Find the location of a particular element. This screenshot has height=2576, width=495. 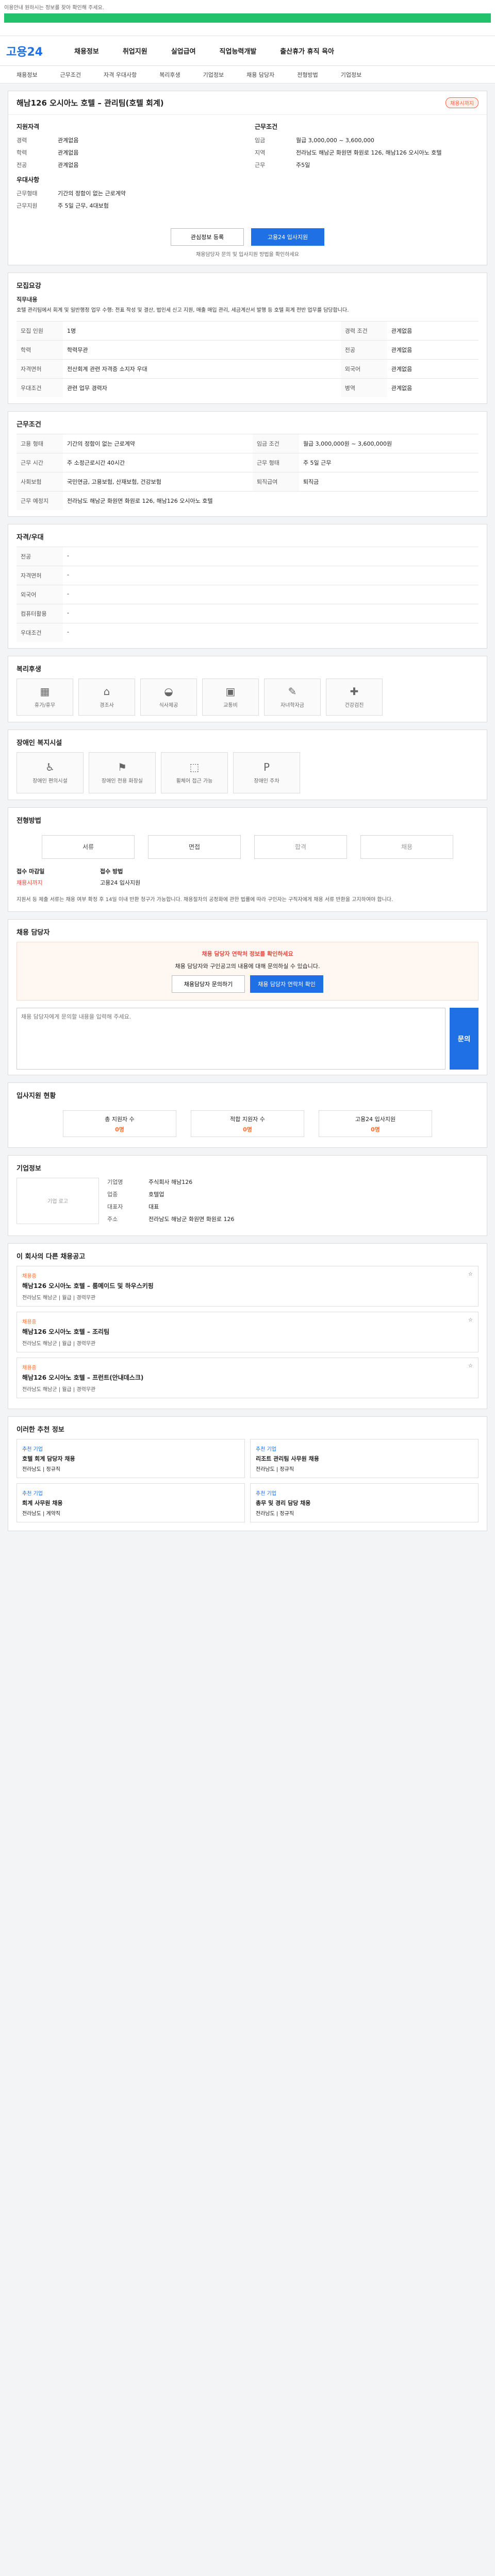

job-name: 해남126 오시아노 호텔 – 프런트(안내데스크) is located at coordinates (247, 1377).